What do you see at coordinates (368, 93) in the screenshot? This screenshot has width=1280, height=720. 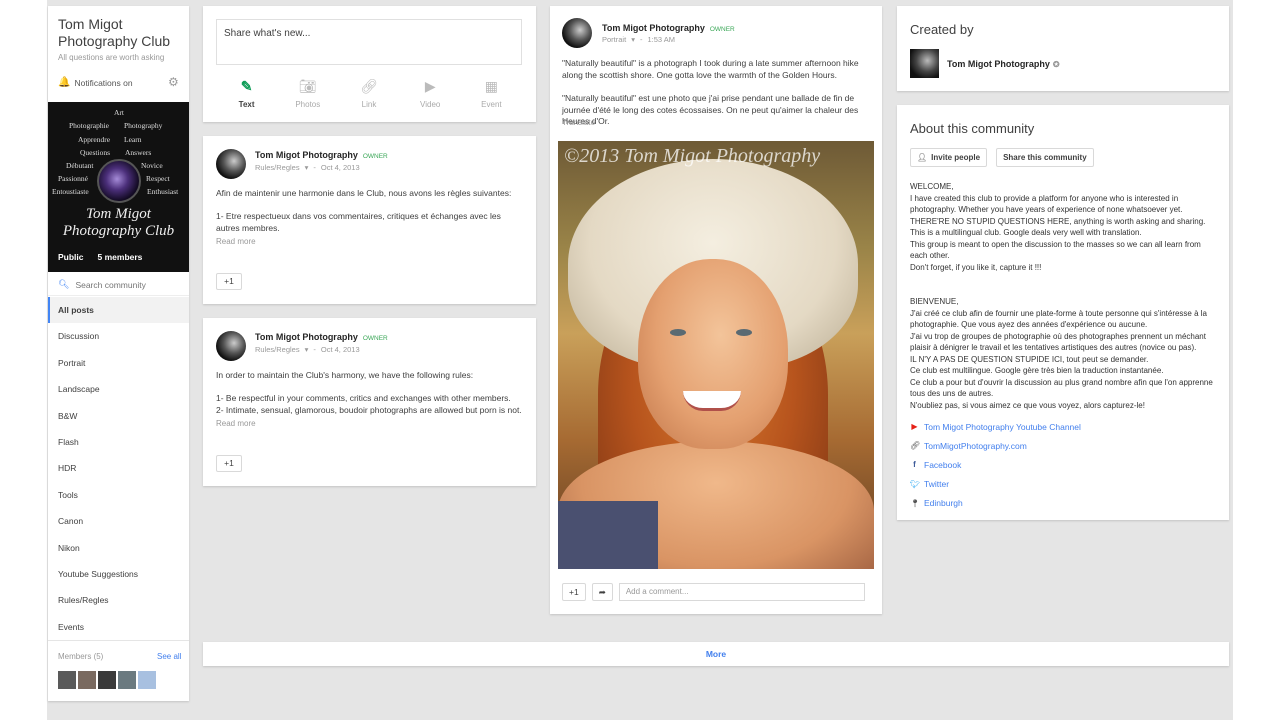 I see `share-link-button: 🔗︎ Link` at bounding box center [368, 93].